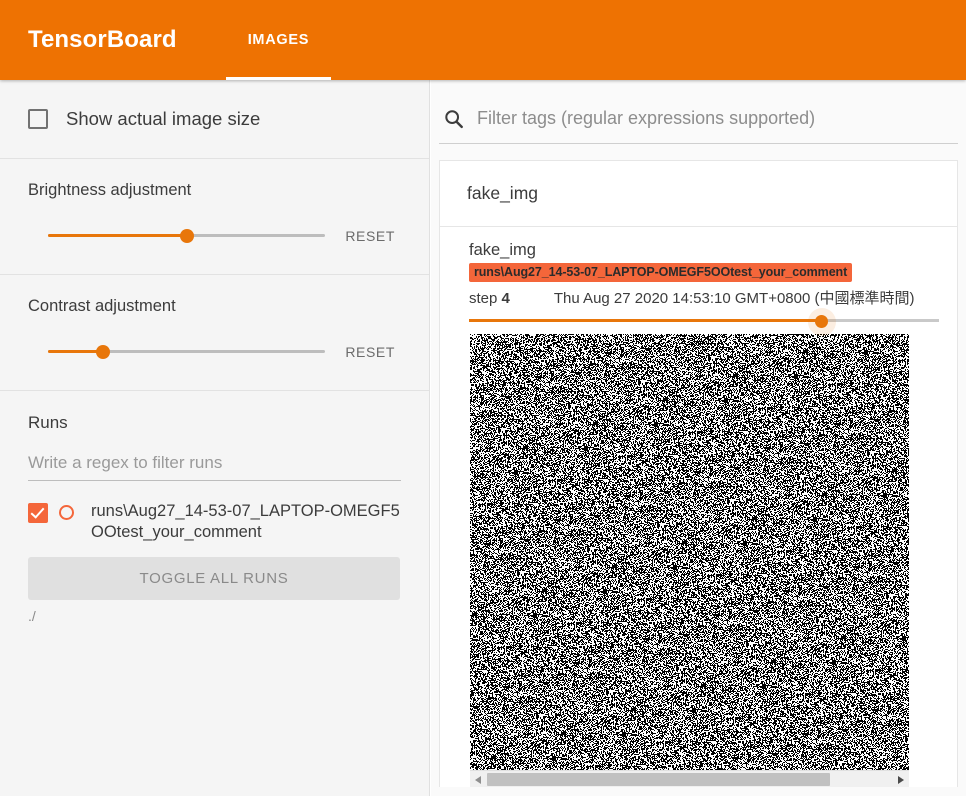 Image resolution: width=966 pixels, height=796 pixels. I want to click on contrast-slider-thumb, so click(103, 352).